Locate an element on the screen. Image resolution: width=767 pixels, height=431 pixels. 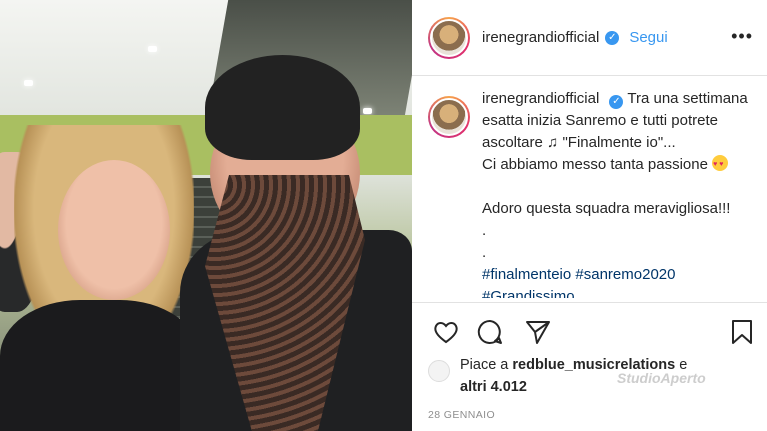
caption-line-4: Adoro questa squadra meravigliosa!!! is located at coordinates (606, 208).